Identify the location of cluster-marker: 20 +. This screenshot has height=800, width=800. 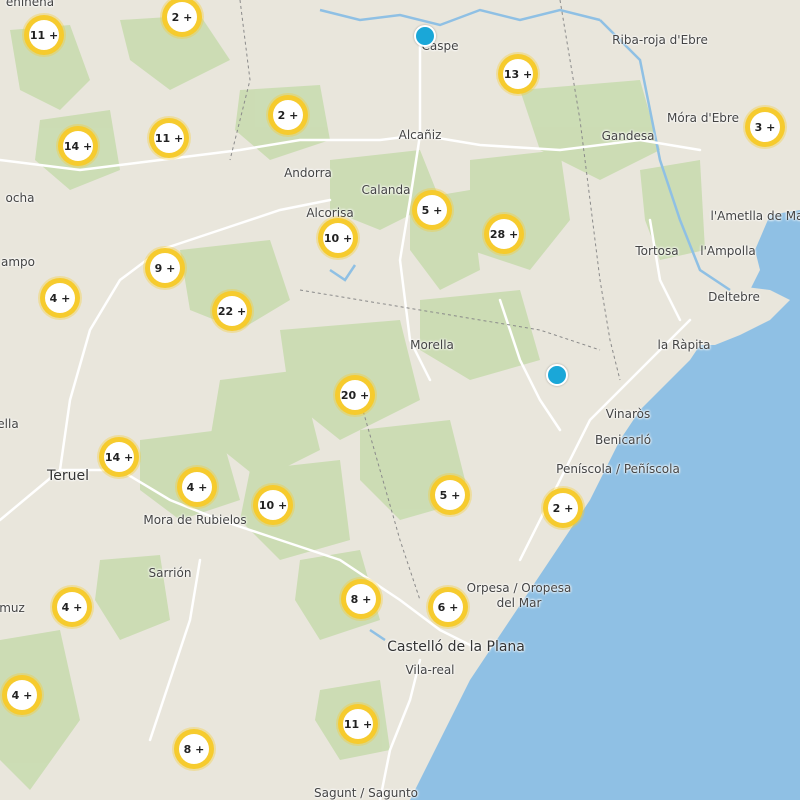
(355, 395).